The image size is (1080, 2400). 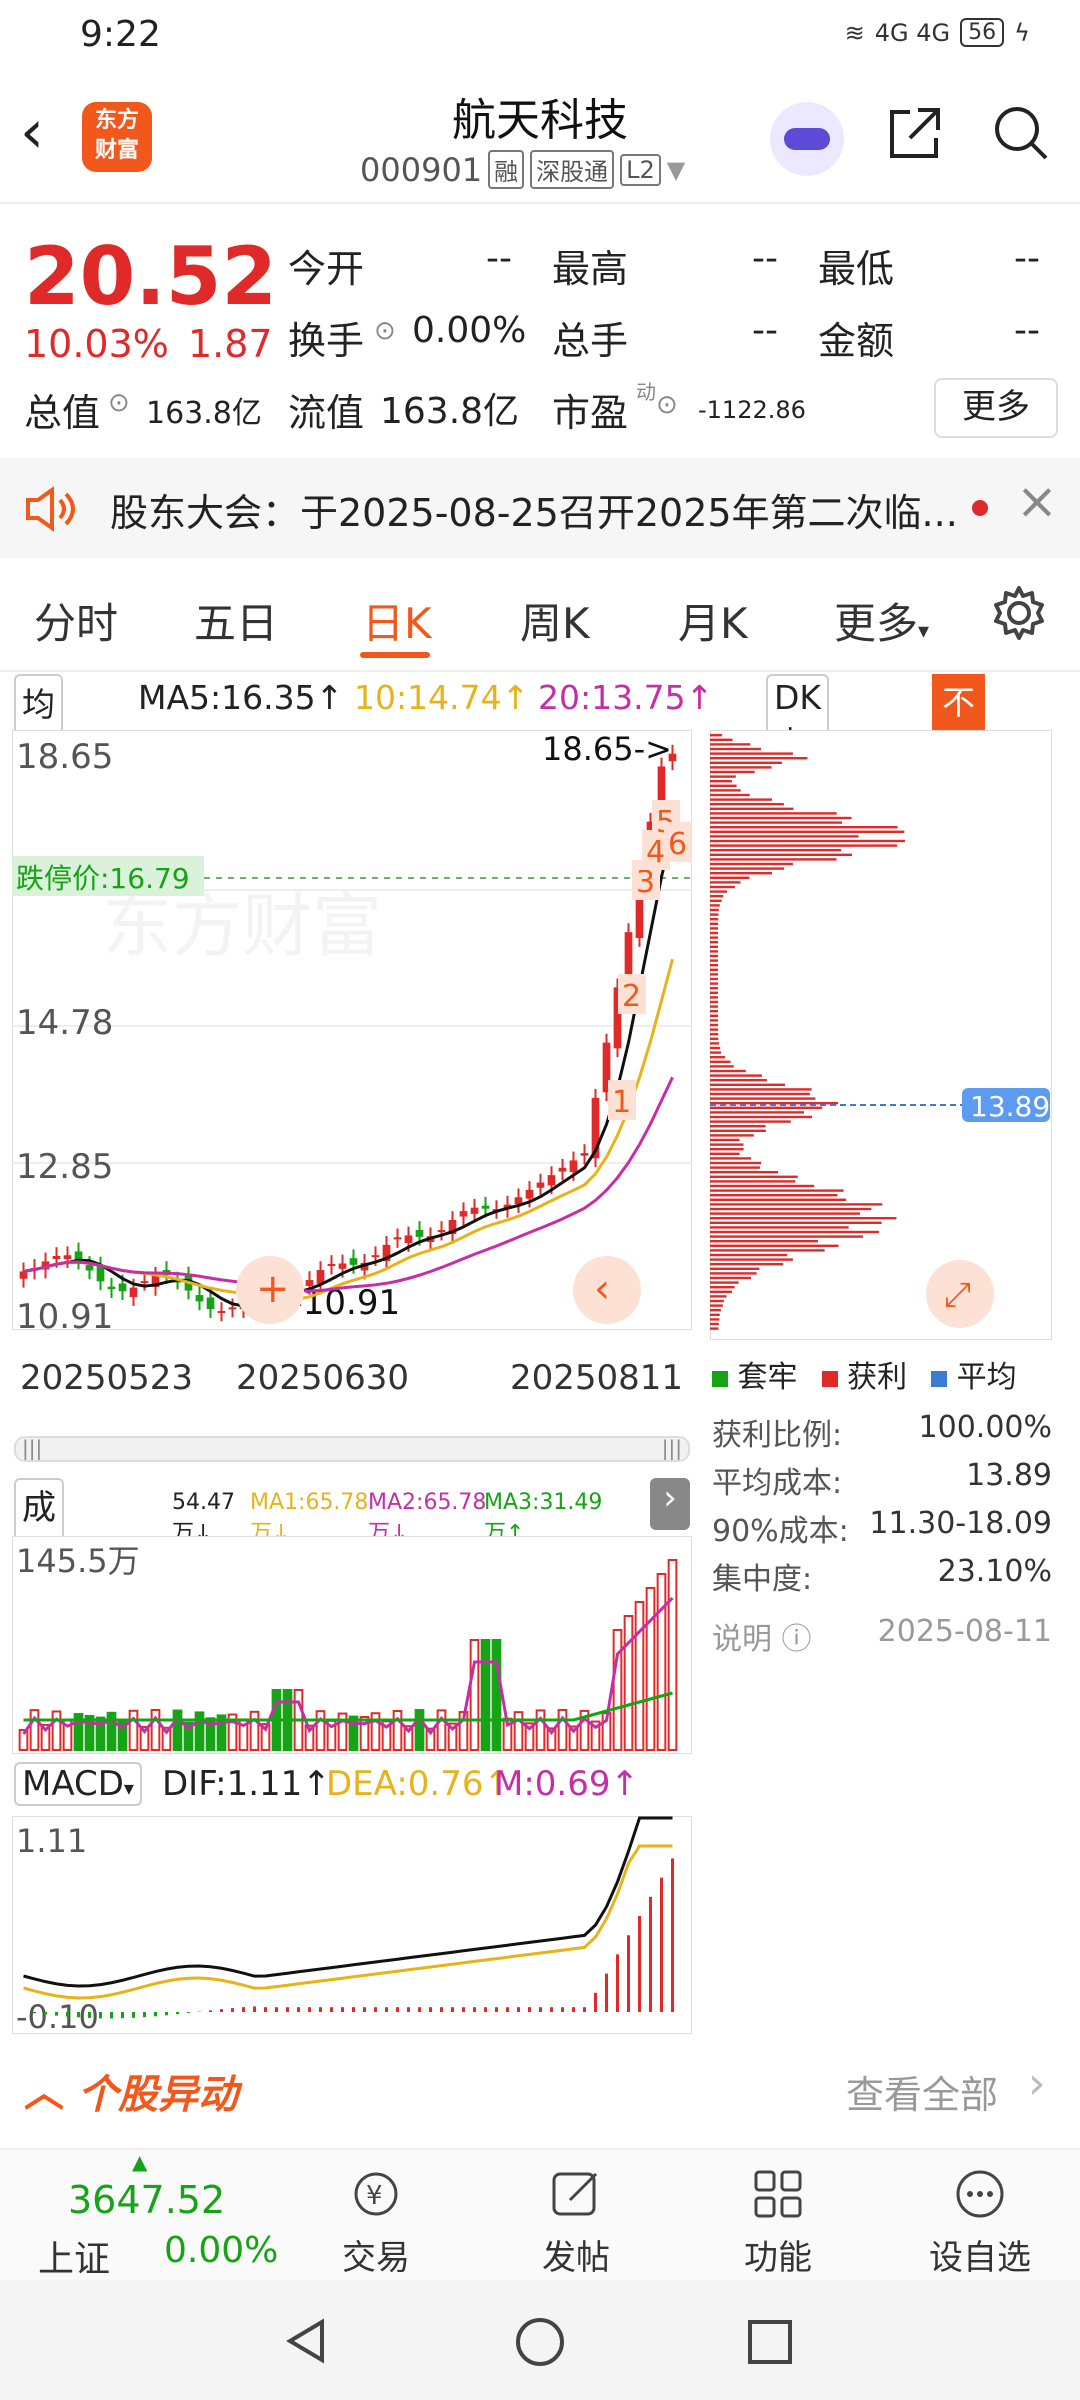 I want to click on volume-value: --, so click(x=765, y=330).